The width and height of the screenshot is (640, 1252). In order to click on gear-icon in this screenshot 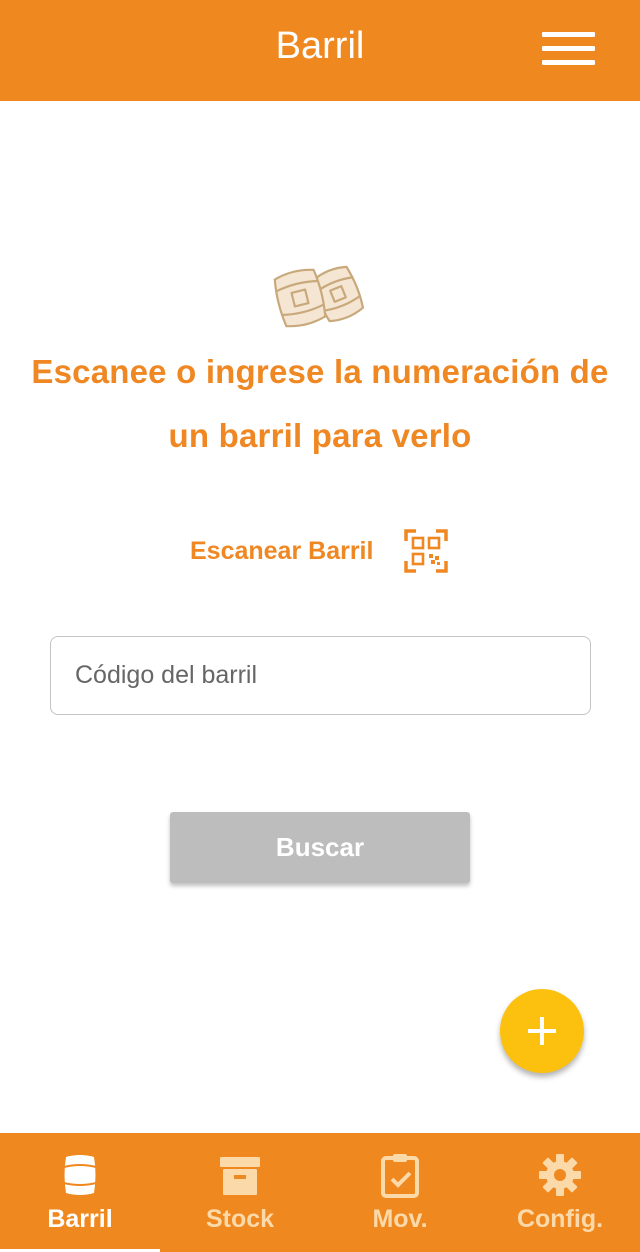, I will do `click(560, 1175)`.